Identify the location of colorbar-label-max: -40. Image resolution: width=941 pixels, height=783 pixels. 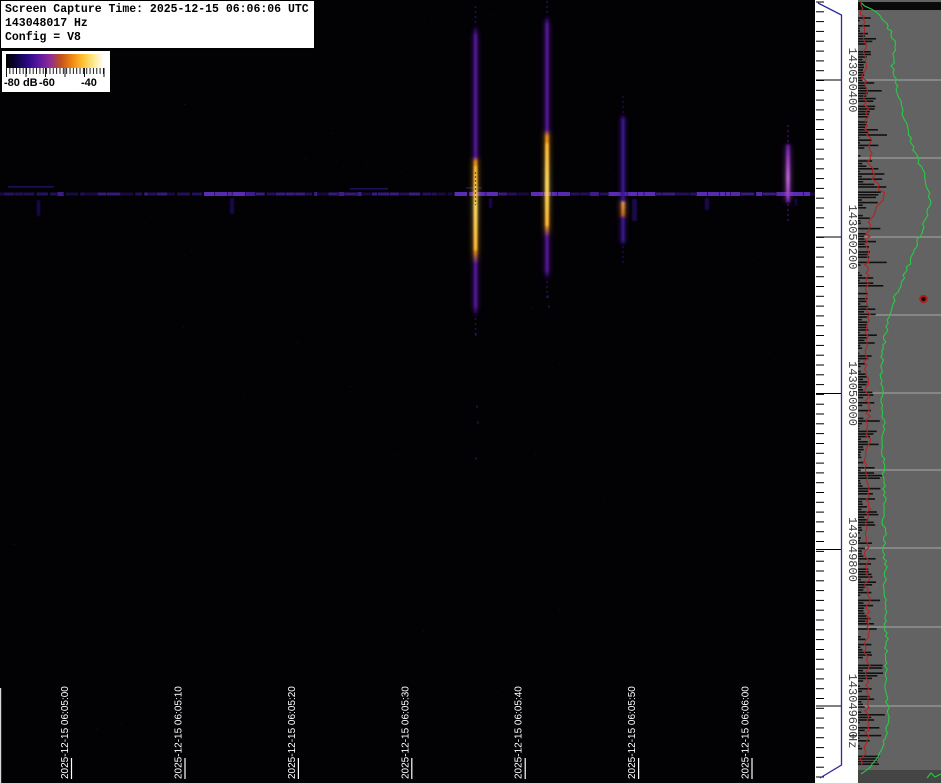
(89, 83).